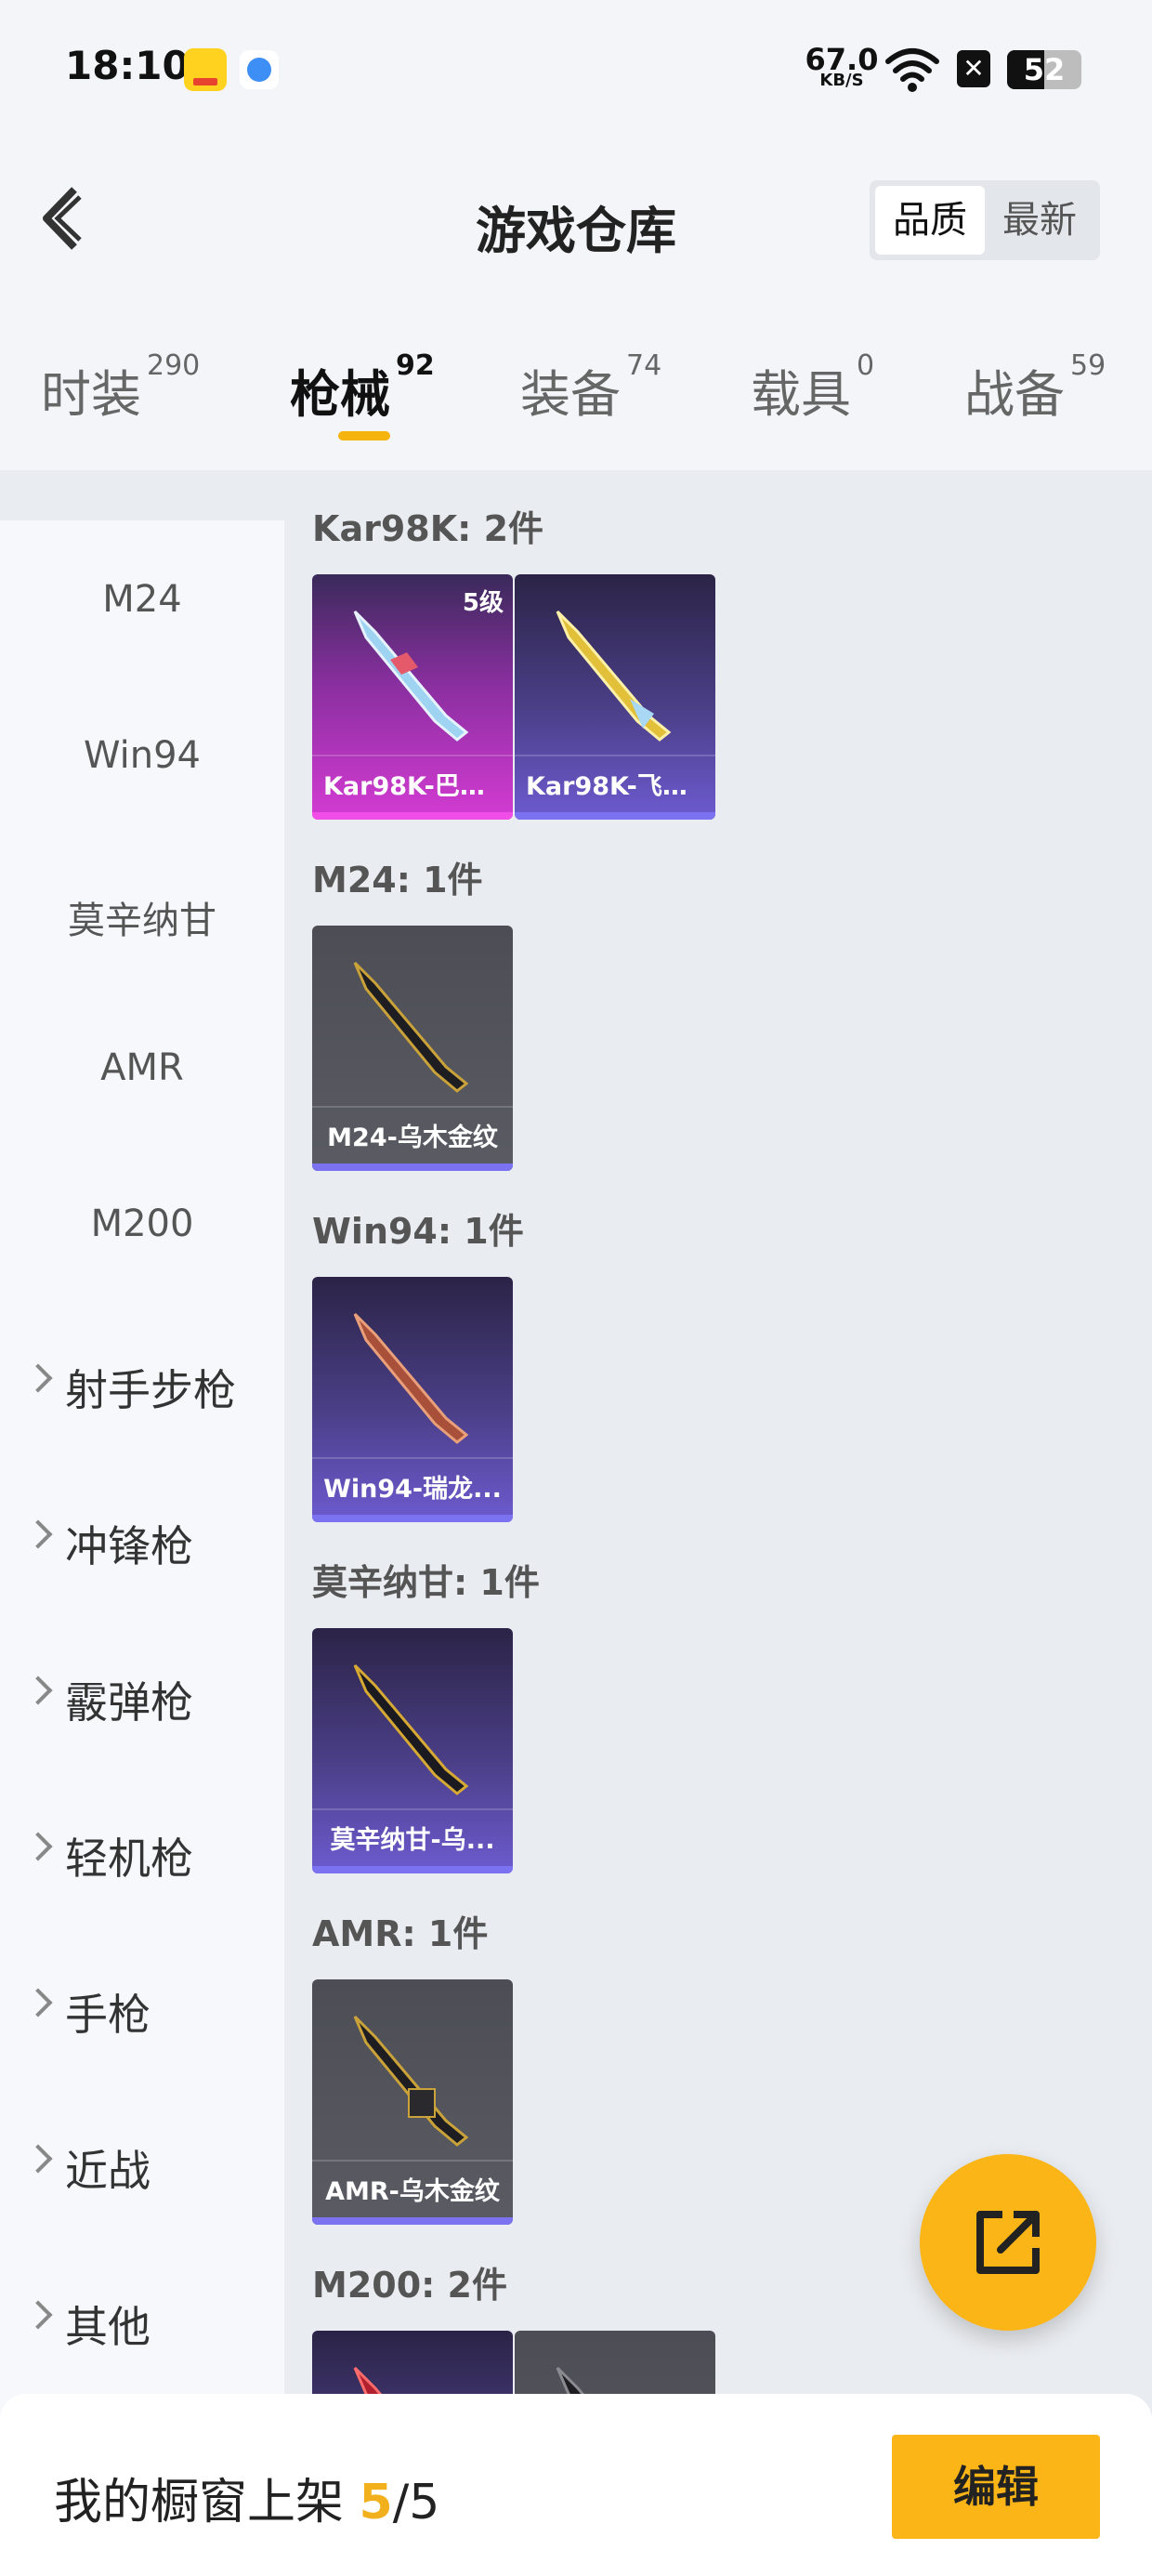 This screenshot has height=2576, width=1152. I want to click on showcase-status: 我的橱窗上架 5/5, so click(246, 2497).